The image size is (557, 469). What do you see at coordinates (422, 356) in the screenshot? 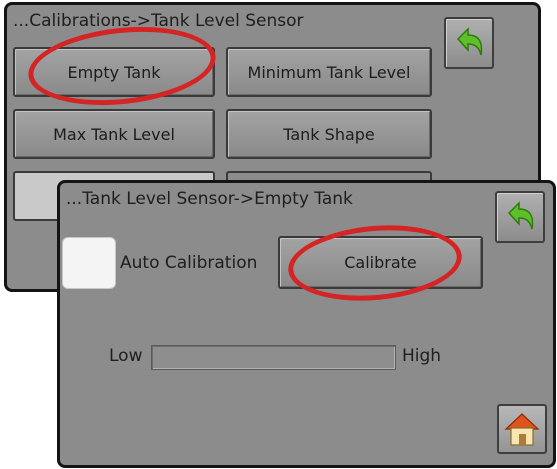
I see `high-label: High` at bounding box center [422, 356].